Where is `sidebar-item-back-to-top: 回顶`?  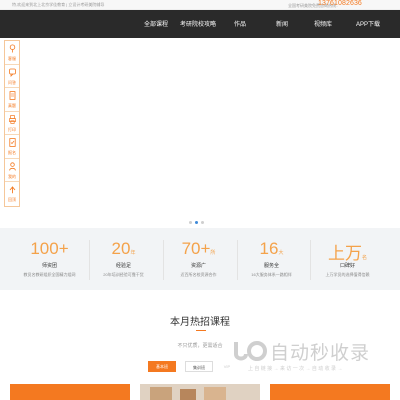 sidebar-item-back-to-top: 回顶 is located at coordinates (12, 194).